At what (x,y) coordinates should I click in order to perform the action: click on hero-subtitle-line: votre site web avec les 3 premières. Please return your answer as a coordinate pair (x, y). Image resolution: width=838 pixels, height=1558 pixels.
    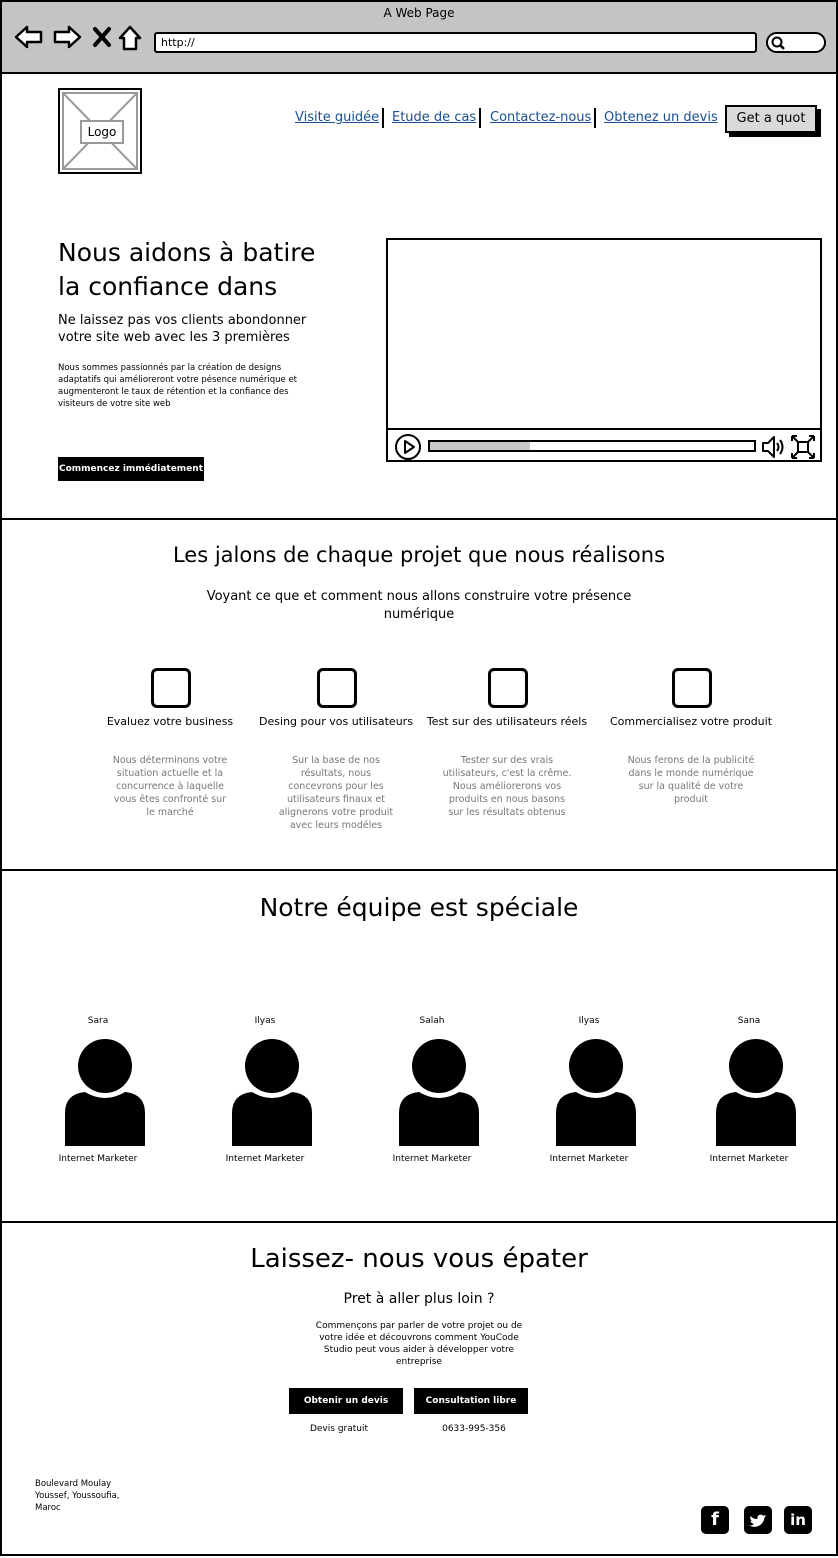
    Looking at the image, I should click on (174, 337).